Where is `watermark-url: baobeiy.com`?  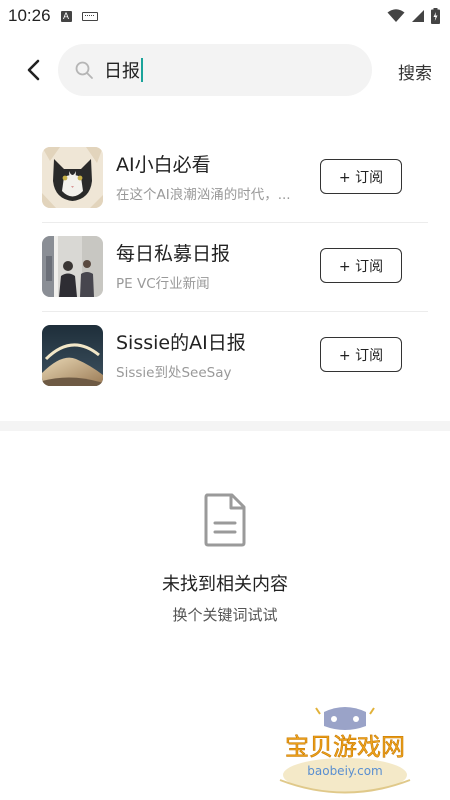 watermark-url: baobeiy.com is located at coordinates (344, 771).